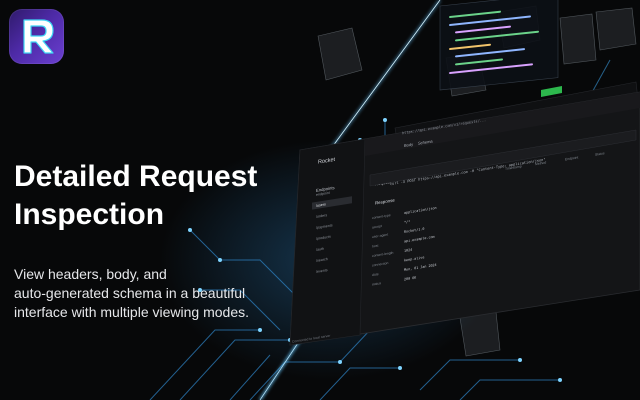  What do you see at coordinates (551, 91) in the screenshot?
I see `method-badge` at bounding box center [551, 91].